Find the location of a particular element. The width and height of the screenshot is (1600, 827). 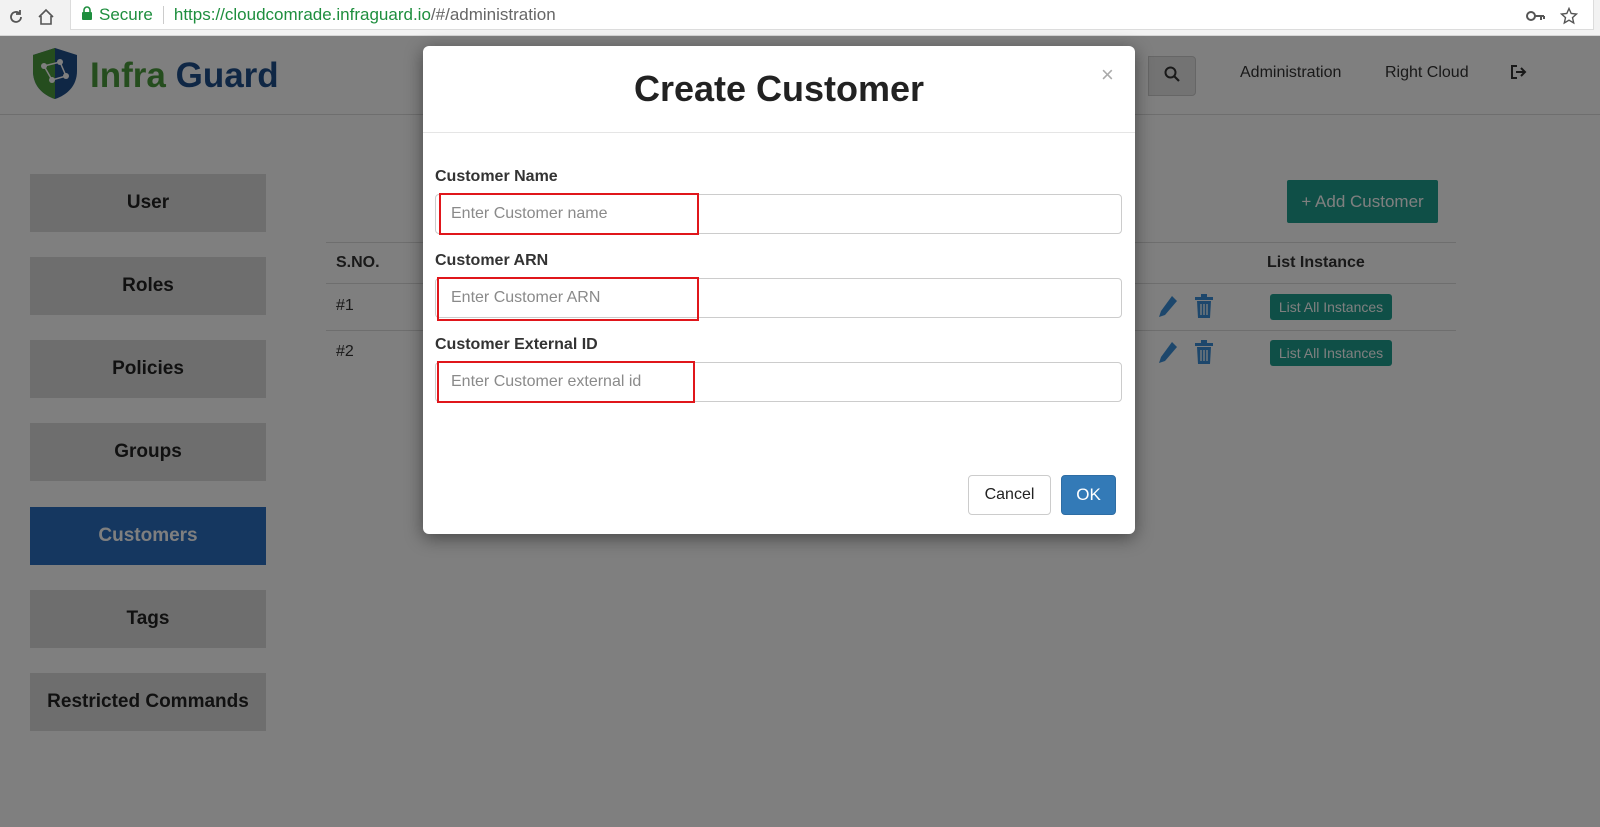

customer-name-label: Customer Name is located at coordinates (496, 176).